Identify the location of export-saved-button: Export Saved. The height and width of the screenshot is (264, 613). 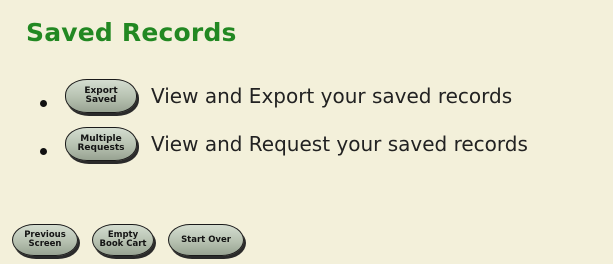
(101, 96).